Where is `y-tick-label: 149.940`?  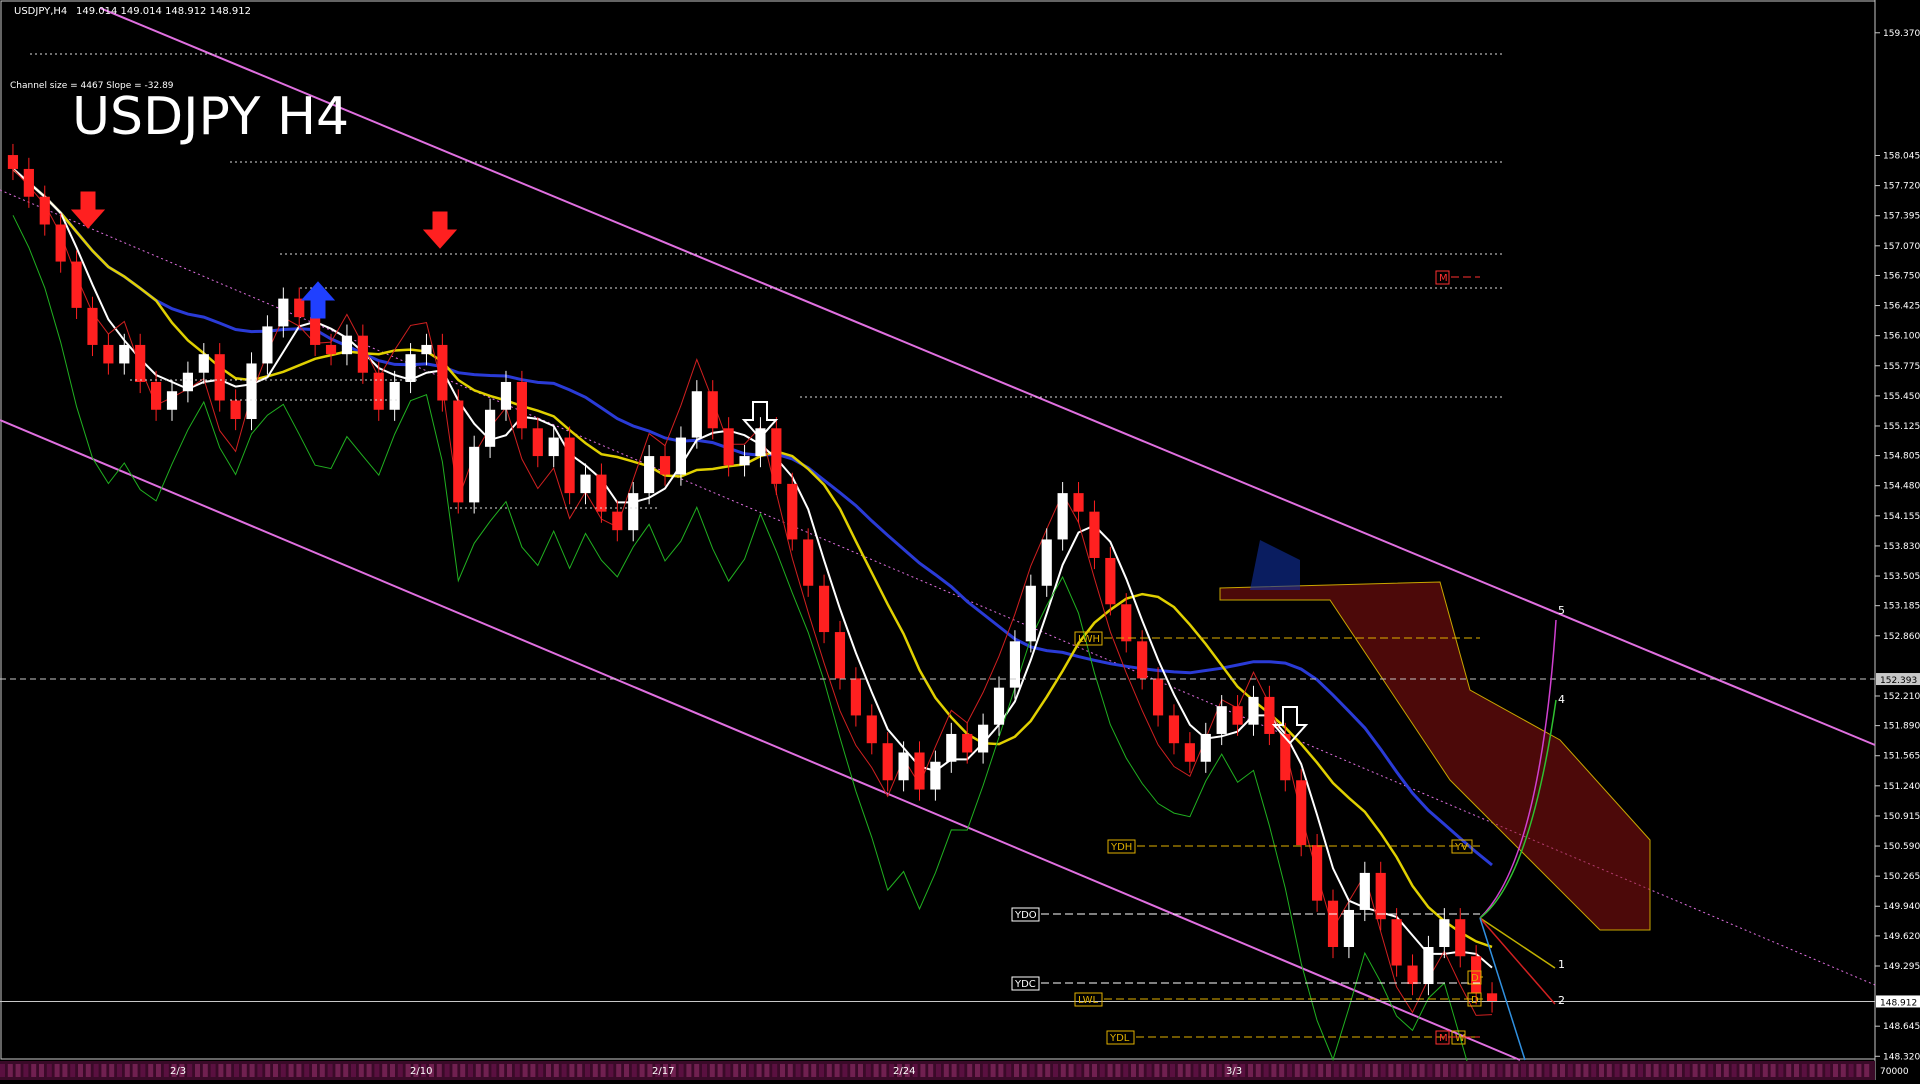
y-tick-label: 149.940 is located at coordinates (1901, 907).